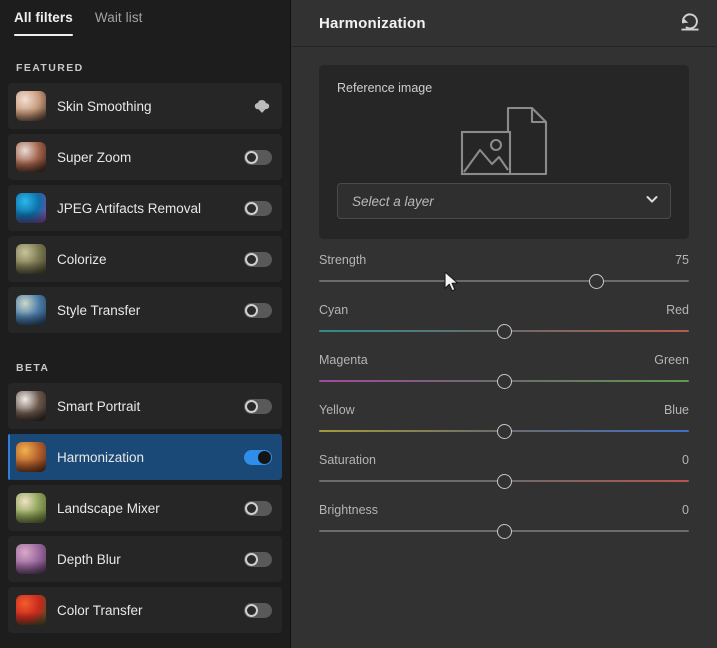  I want to click on tab-bar: All filters Wait list, so click(145, 23).